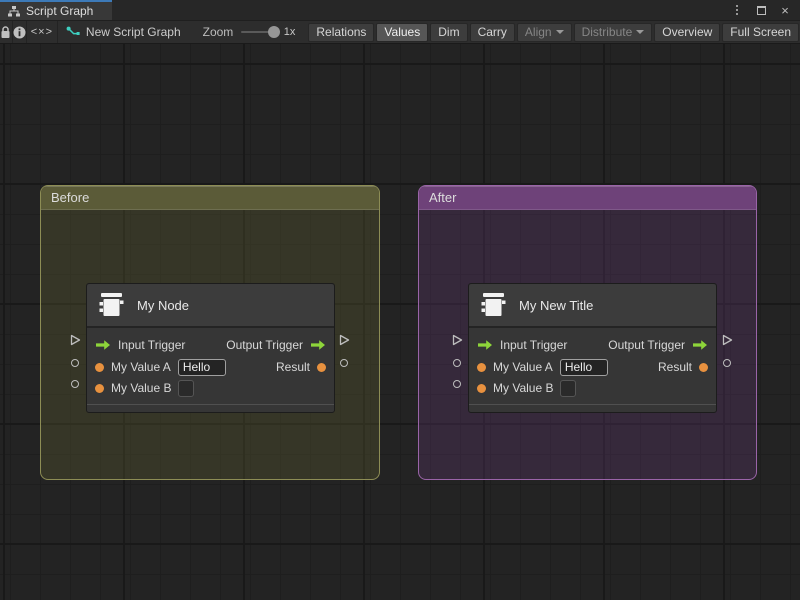  Describe the element at coordinates (449, 32) in the screenshot. I see `dim-button: Dim` at that location.